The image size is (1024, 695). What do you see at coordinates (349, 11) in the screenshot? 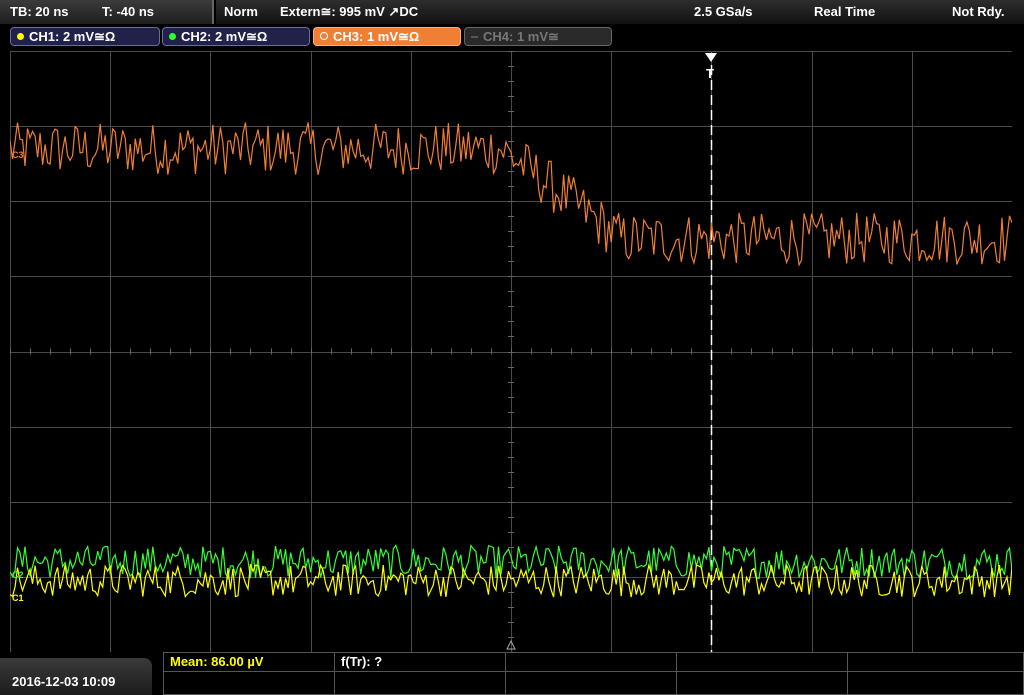
I see `trigger-source-label: Extern≅: 995 mV ↗DC` at bounding box center [349, 11].